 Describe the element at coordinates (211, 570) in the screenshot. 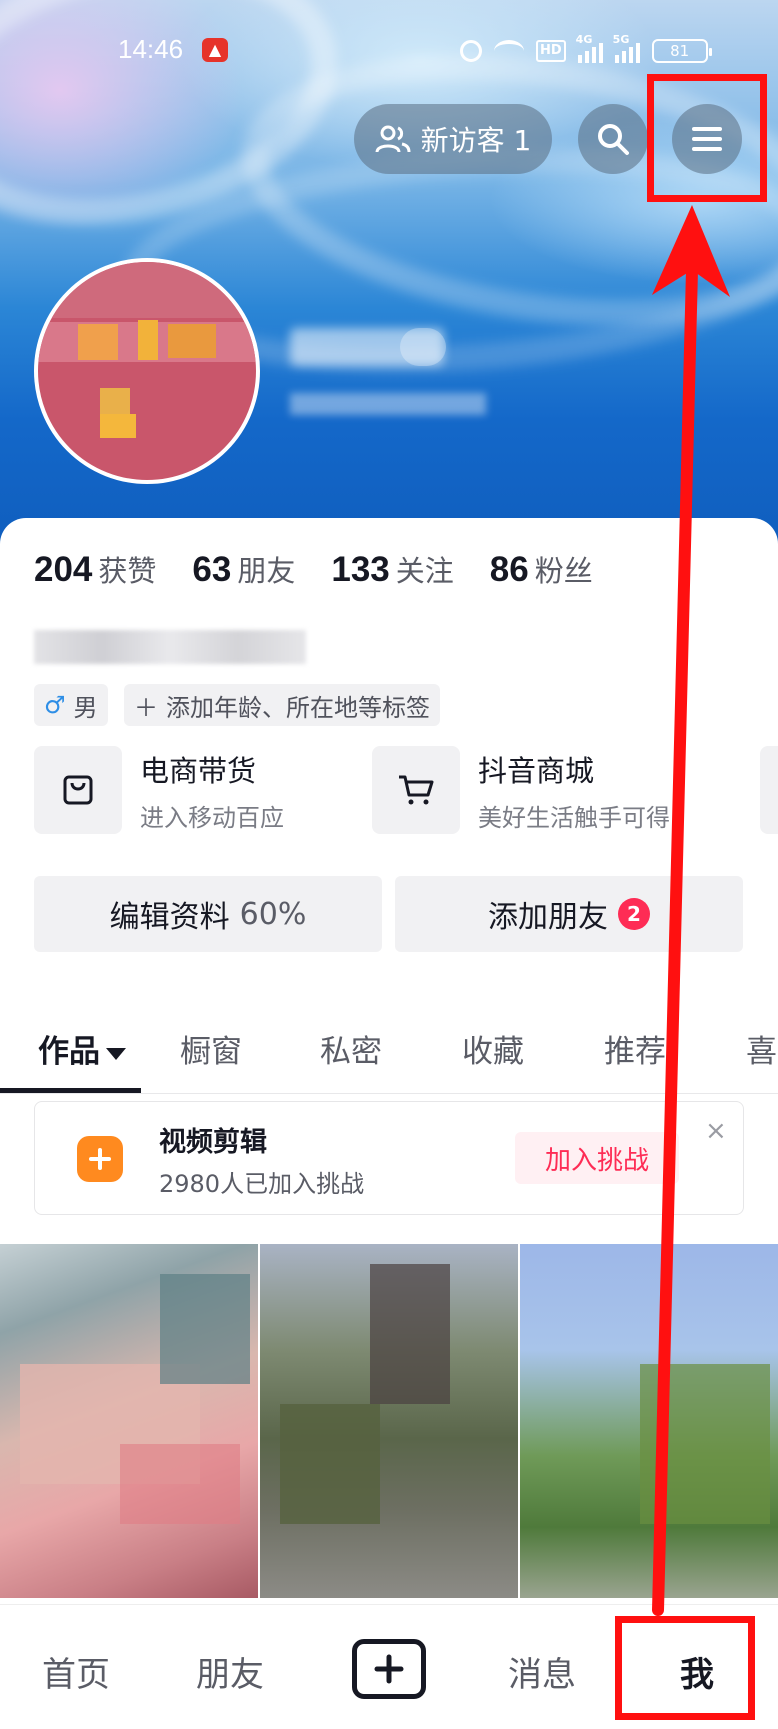

I see `stat-friends-value: 63` at that location.